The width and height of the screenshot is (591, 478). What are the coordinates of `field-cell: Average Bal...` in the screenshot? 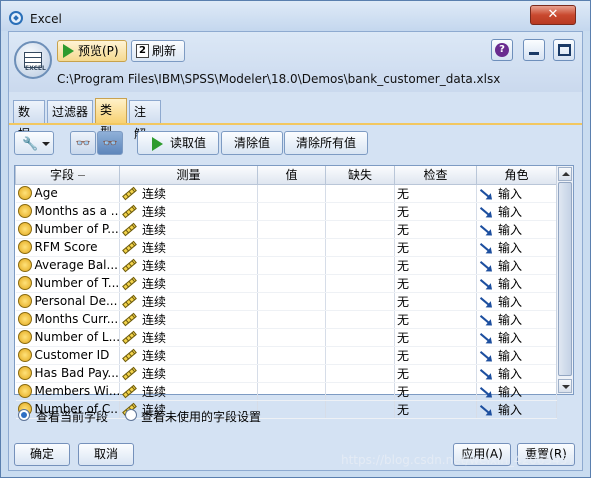 It's located at (67, 265).